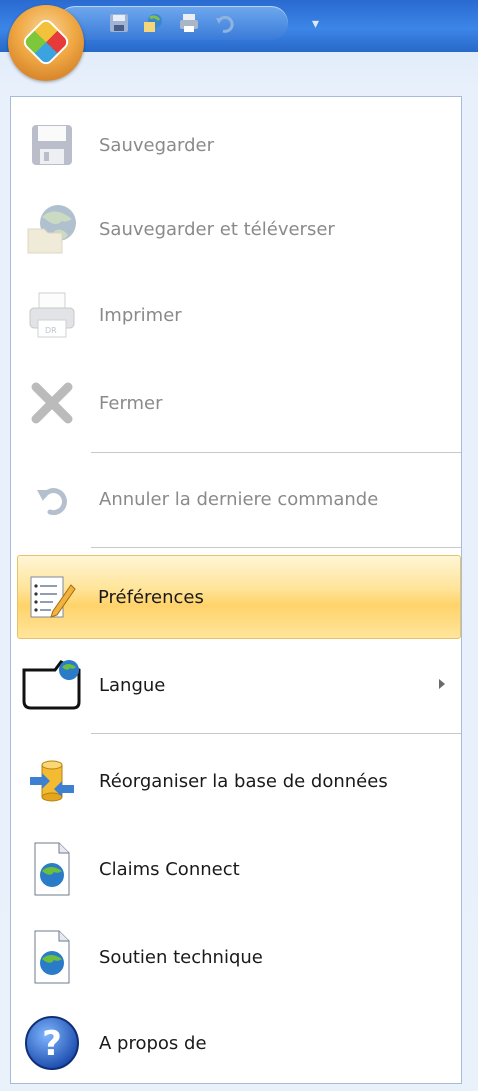  I want to click on menu-item-save: Sauvegarder, so click(239, 145).